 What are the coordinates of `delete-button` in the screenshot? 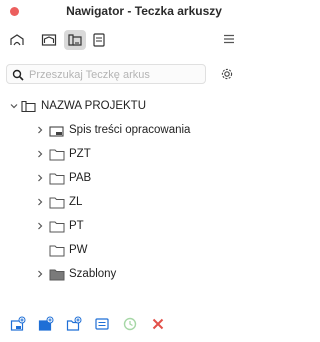 It's located at (158, 324).